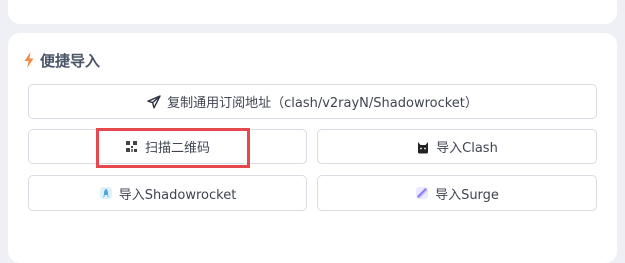 This screenshot has height=263, width=625. I want to click on scan-qrcode-label: 扫描二维码, so click(177, 148).